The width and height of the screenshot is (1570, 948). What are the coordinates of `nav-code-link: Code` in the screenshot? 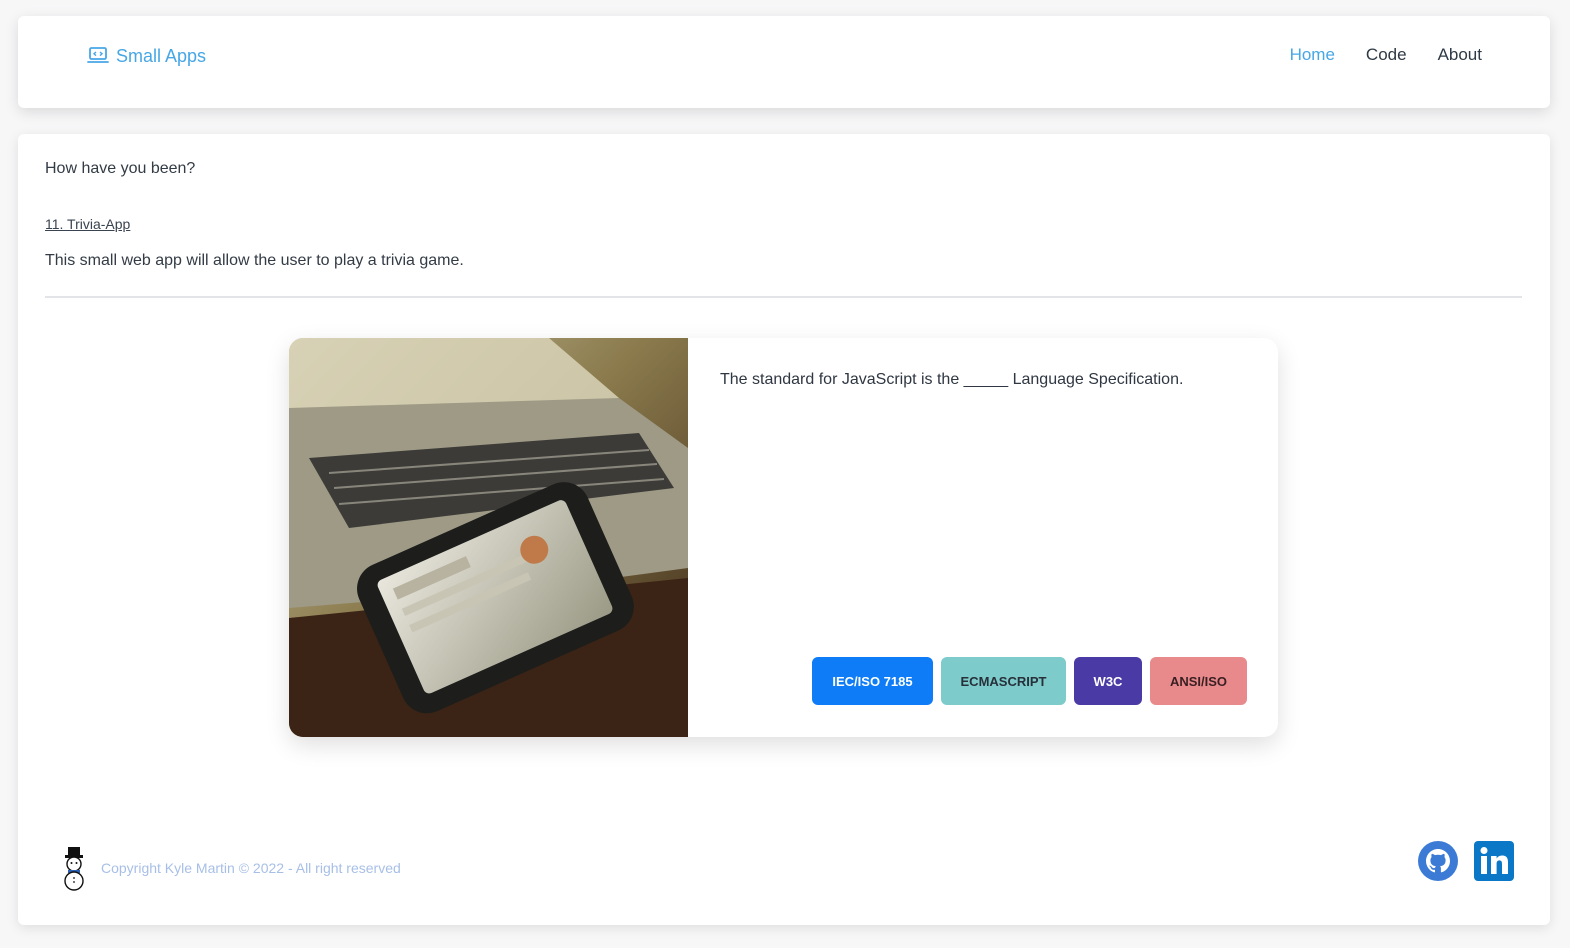 It's located at (1386, 55).